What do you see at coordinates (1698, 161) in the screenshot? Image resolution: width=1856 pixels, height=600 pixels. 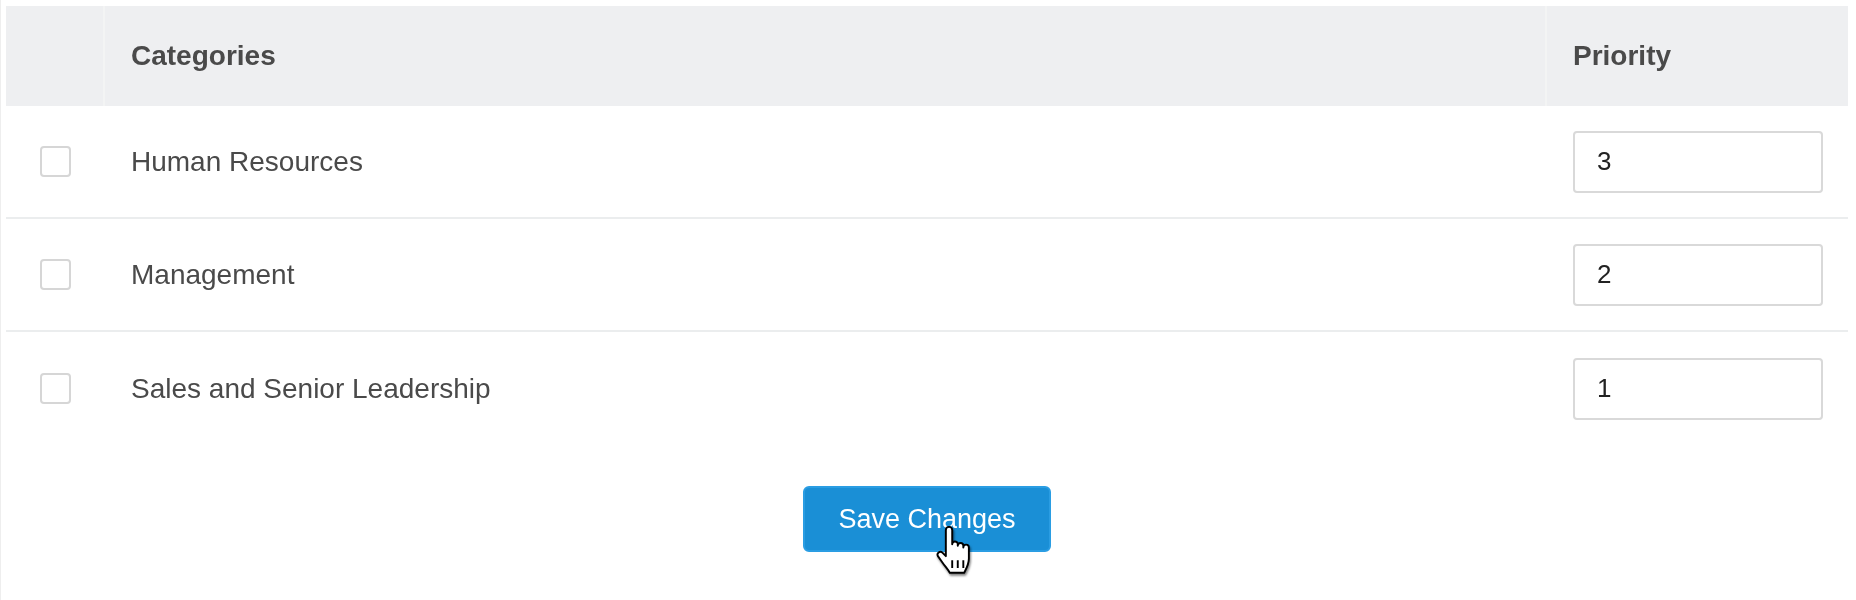 I see `priority-field: 3` at bounding box center [1698, 161].